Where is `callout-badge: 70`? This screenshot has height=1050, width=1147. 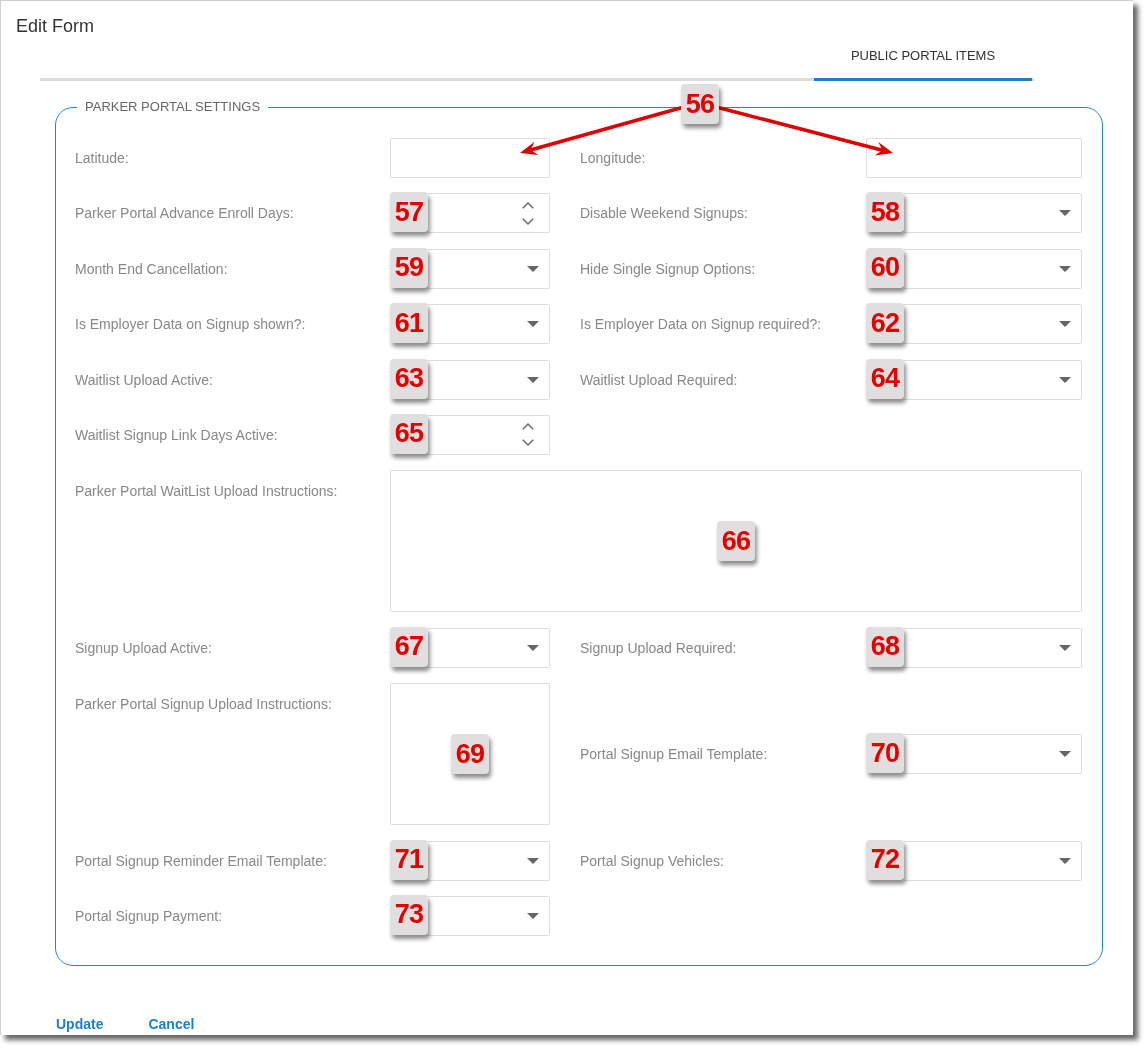 callout-badge: 70 is located at coordinates (885, 753).